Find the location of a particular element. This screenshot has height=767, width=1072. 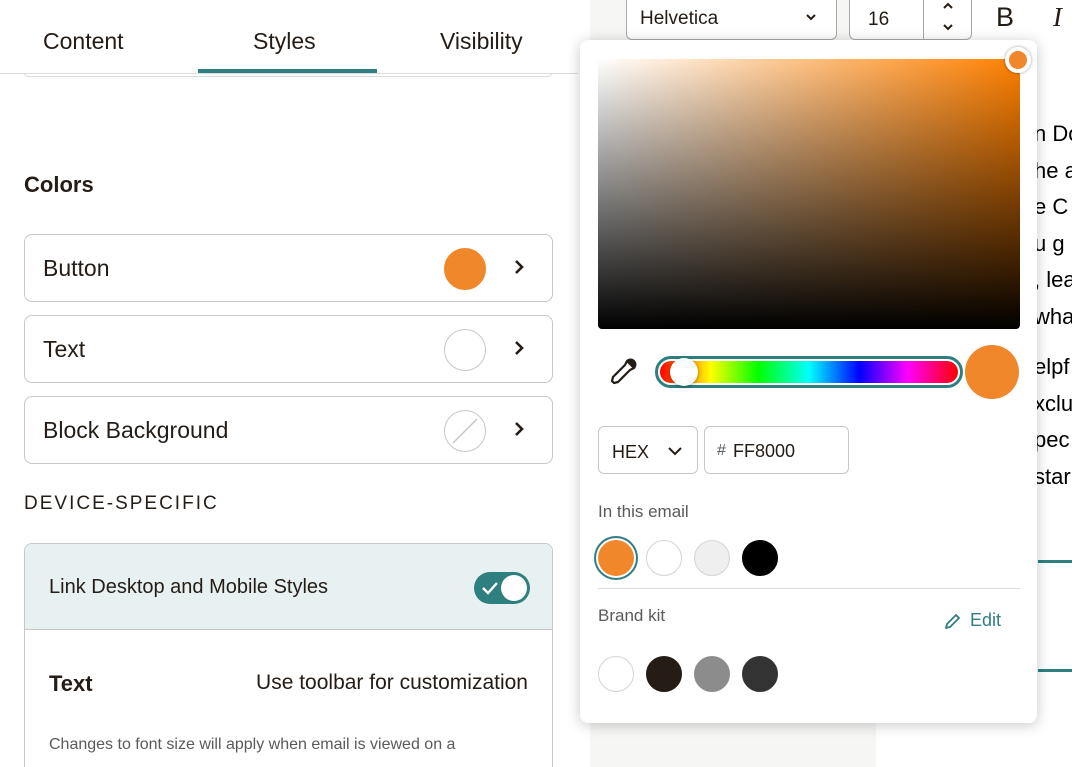

hex-value: FF8000 is located at coordinates (764, 451).